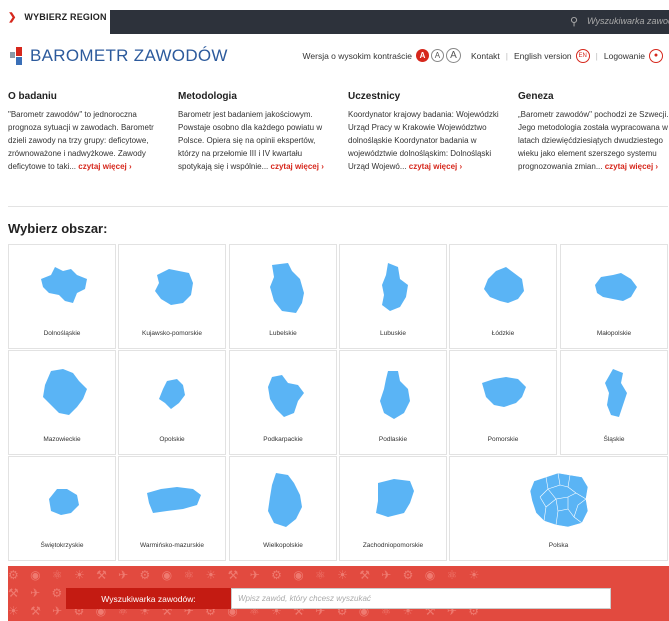  I want to click on region-name: Podkarpackie, so click(283, 439).